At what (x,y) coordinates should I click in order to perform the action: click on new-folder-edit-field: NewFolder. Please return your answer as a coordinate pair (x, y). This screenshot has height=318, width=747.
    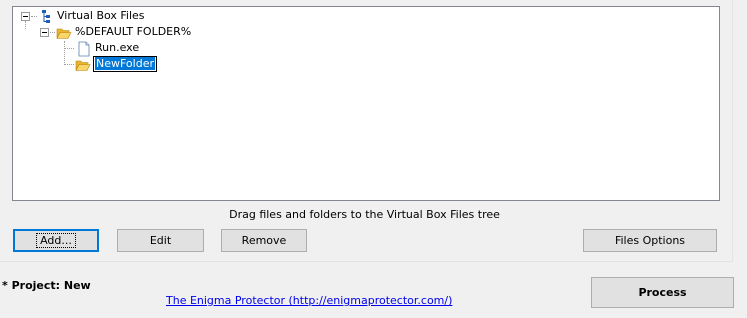
    Looking at the image, I should click on (125, 64).